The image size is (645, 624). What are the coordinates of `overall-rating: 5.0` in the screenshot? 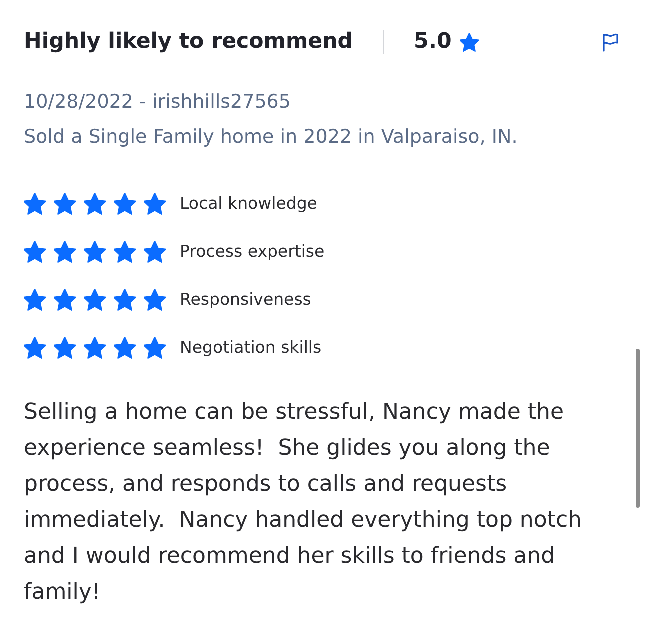 It's located at (433, 42).